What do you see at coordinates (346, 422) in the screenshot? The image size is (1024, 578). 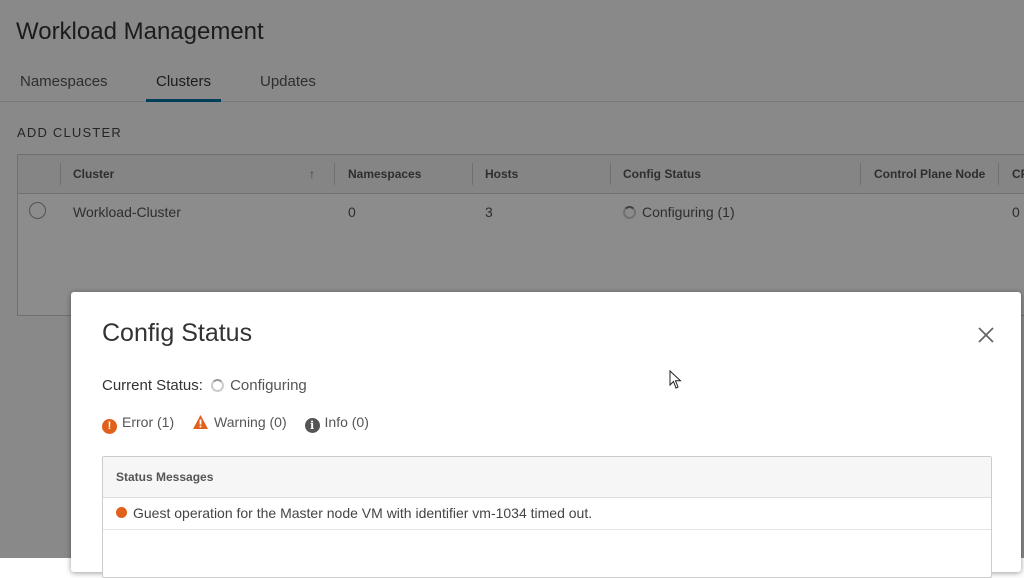 I see `info-filter-label: Info (0)` at bounding box center [346, 422].